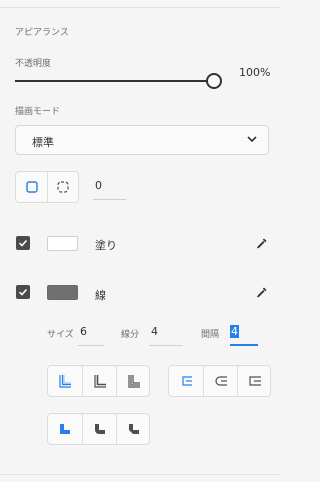  I want to click on gap-value: 4, so click(234, 331).